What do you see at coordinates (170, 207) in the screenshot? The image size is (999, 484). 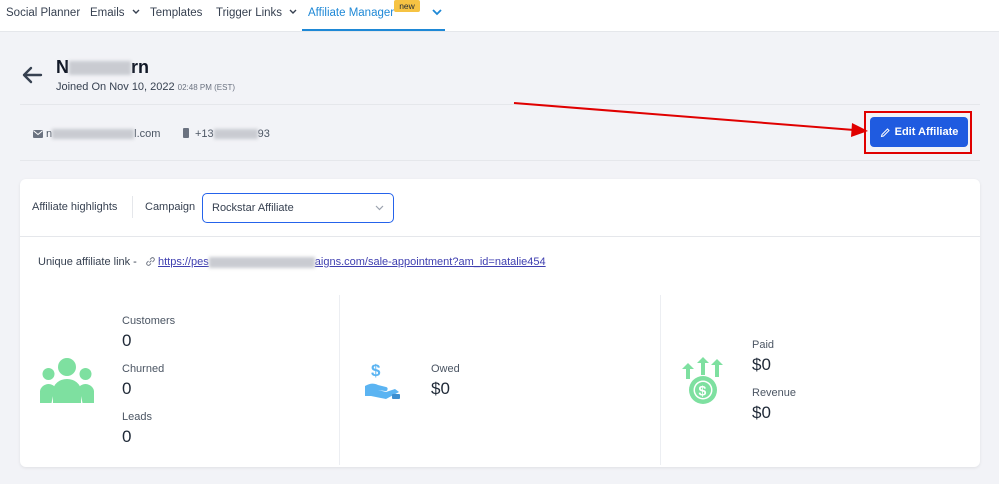 I see `campaign-label: Campaign` at bounding box center [170, 207].